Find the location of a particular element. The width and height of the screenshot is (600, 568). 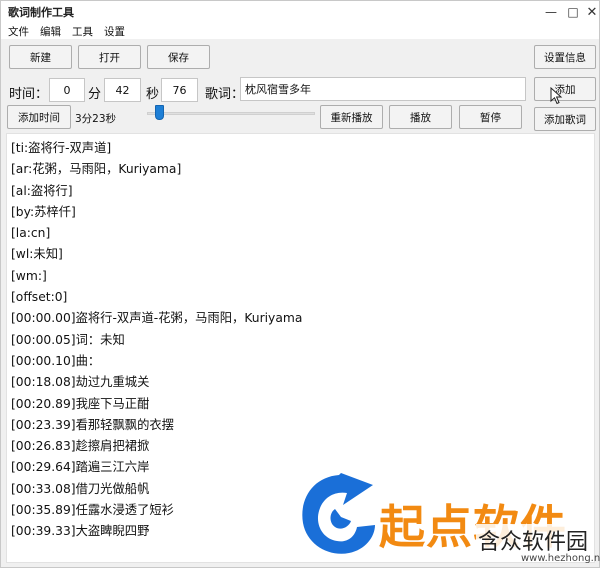

menu-file: 文件 is located at coordinates (18, 31).